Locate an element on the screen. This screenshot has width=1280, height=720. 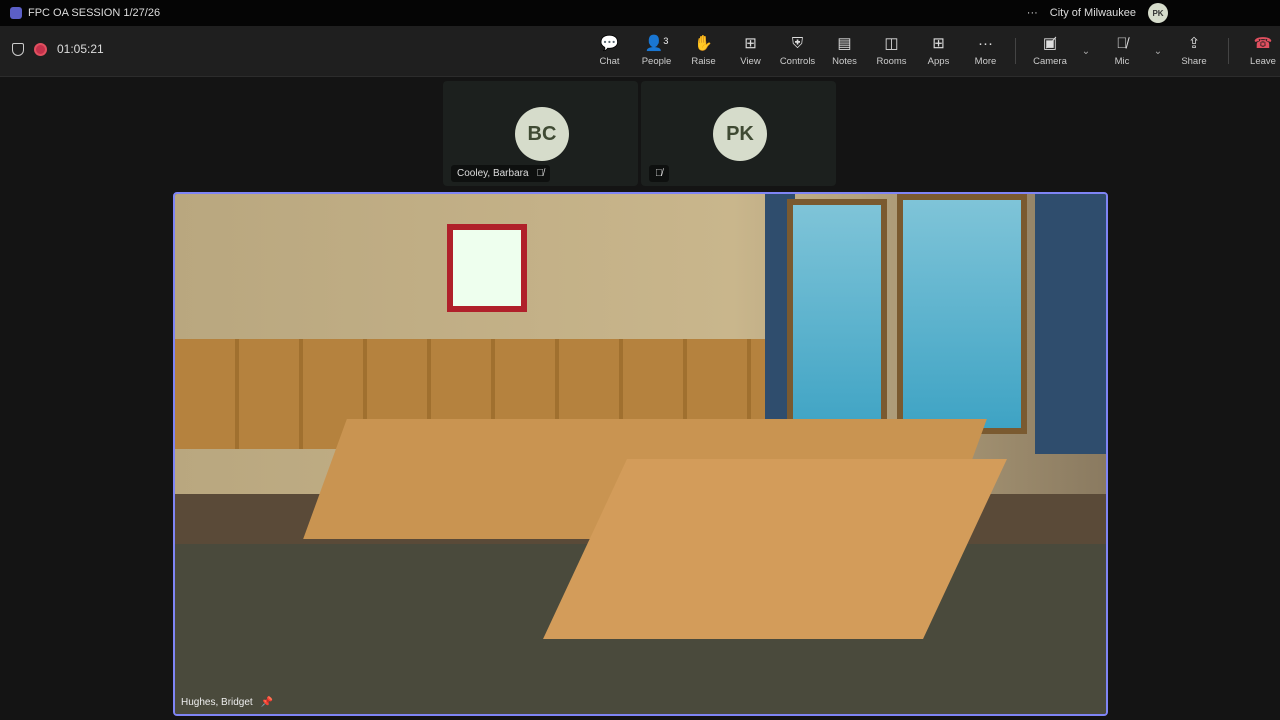
people-icon: 👤³ is located at coordinates (656, 43).